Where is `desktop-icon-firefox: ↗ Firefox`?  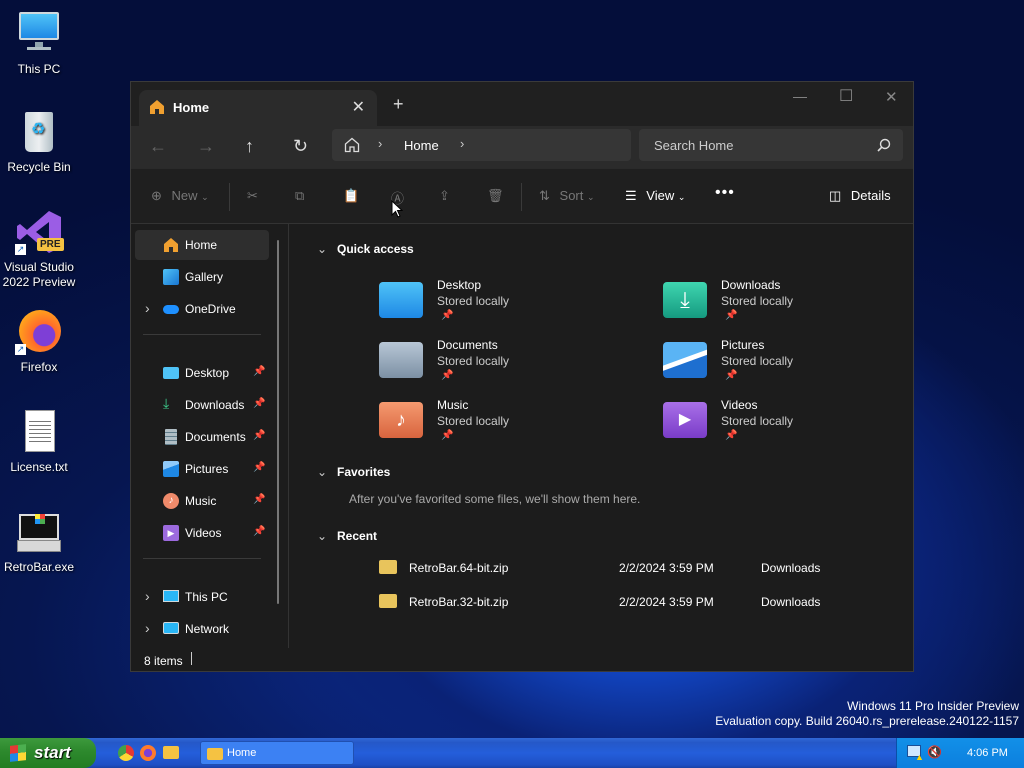 desktop-icon-firefox: ↗ Firefox is located at coordinates (39, 341).